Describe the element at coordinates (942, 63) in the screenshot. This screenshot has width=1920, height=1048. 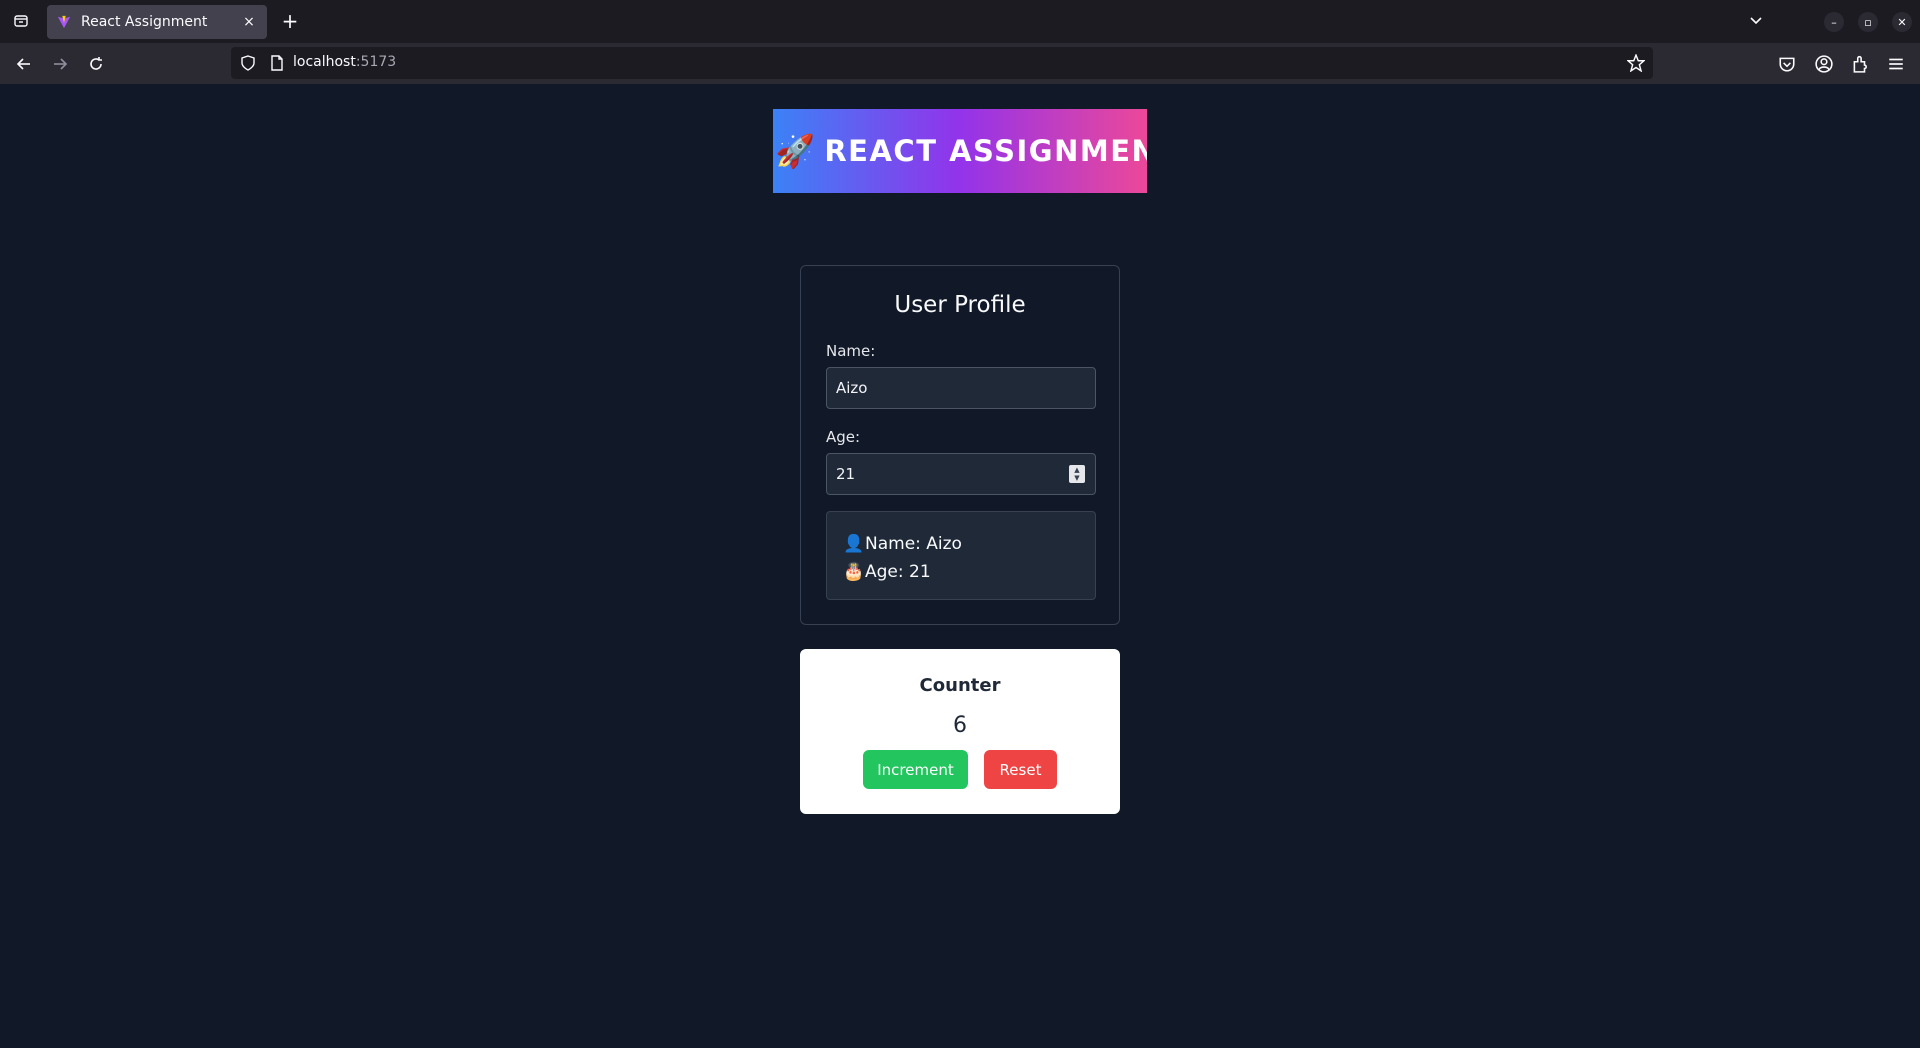
I see `url-bar: localhost:5173` at that location.